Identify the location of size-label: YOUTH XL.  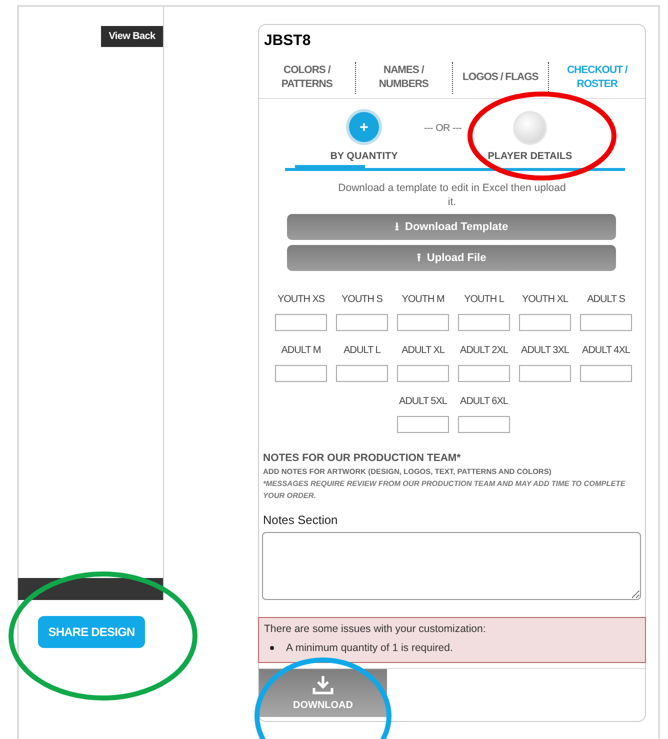
(545, 300).